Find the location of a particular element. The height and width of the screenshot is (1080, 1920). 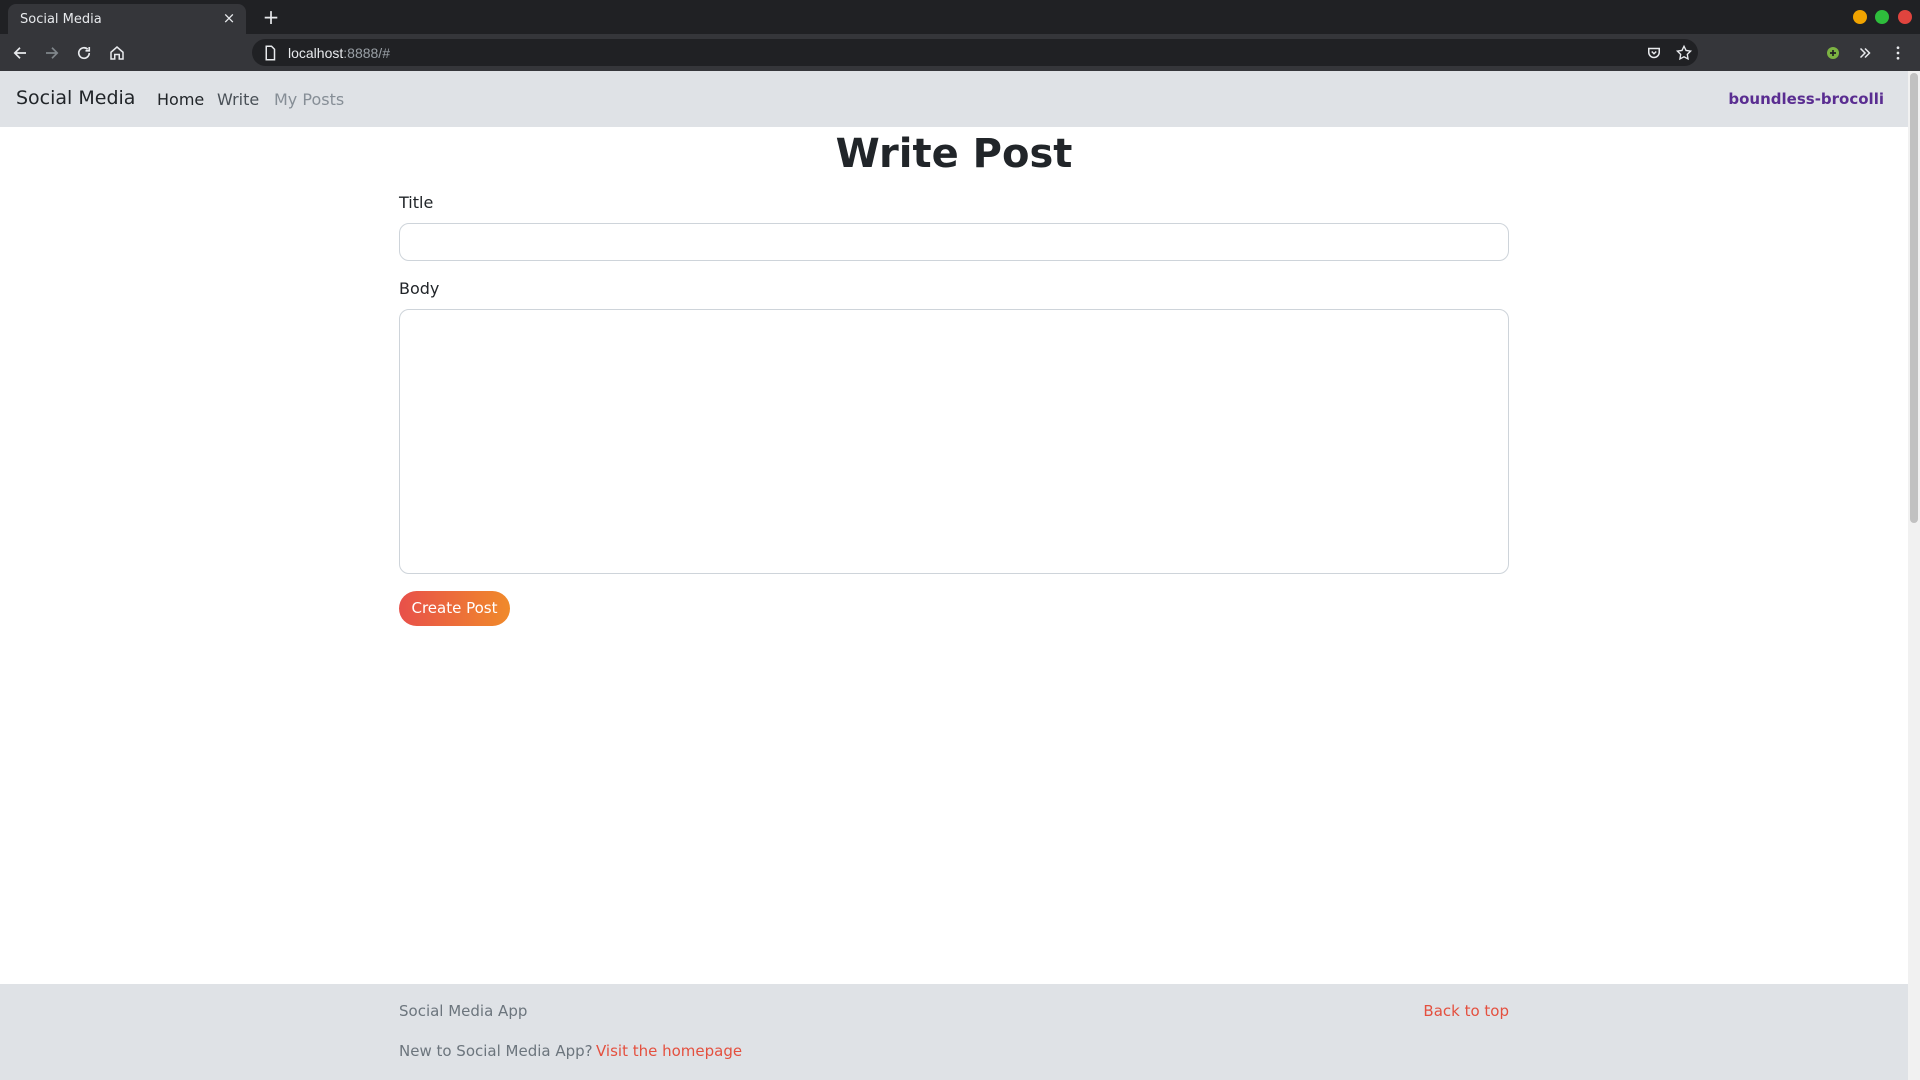

address-bar: localhost:8888/# is located at coordinates (975, 52).